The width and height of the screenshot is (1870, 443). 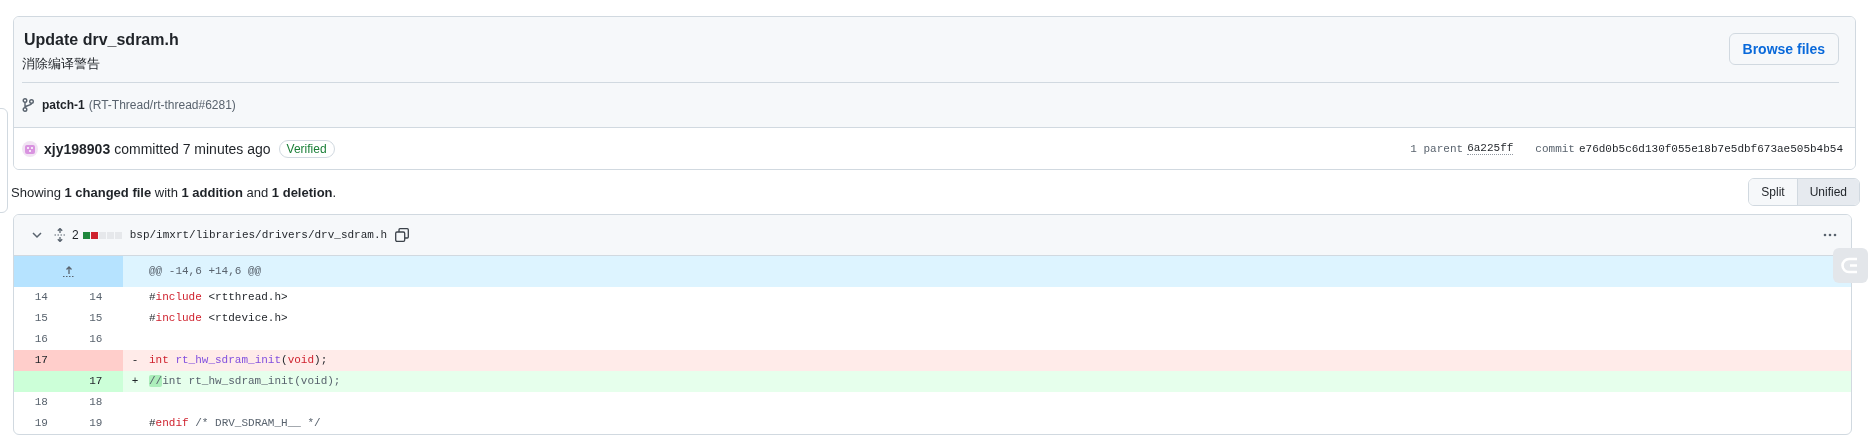 I want to click on parent-sha-link: 6a225ff, so click(x=1490, y=148).